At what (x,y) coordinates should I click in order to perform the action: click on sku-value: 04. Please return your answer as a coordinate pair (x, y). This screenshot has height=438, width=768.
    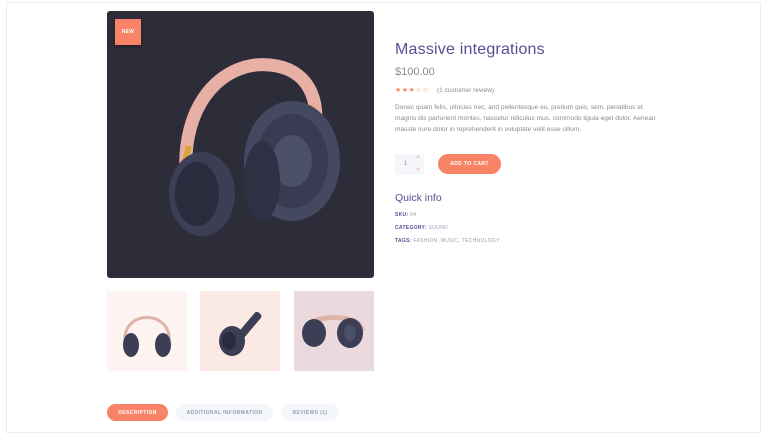
    Looking at the image, I should click on (413, 215).